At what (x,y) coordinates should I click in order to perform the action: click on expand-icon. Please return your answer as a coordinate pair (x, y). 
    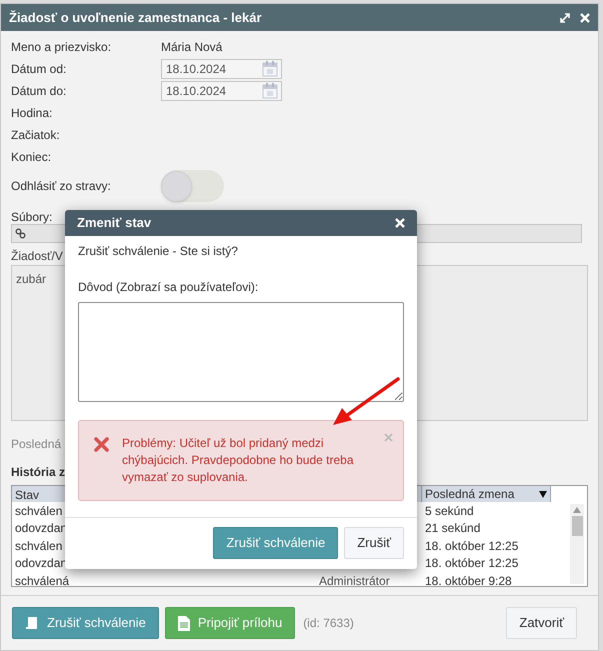
    Looking at the image, I should click on (565, 17).